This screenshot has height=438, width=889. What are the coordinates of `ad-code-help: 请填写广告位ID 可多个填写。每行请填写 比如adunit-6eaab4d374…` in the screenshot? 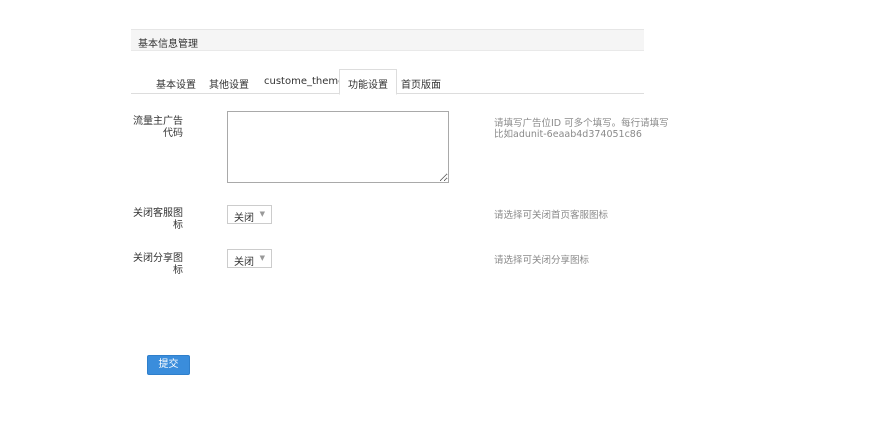 It's located at (581, 129).